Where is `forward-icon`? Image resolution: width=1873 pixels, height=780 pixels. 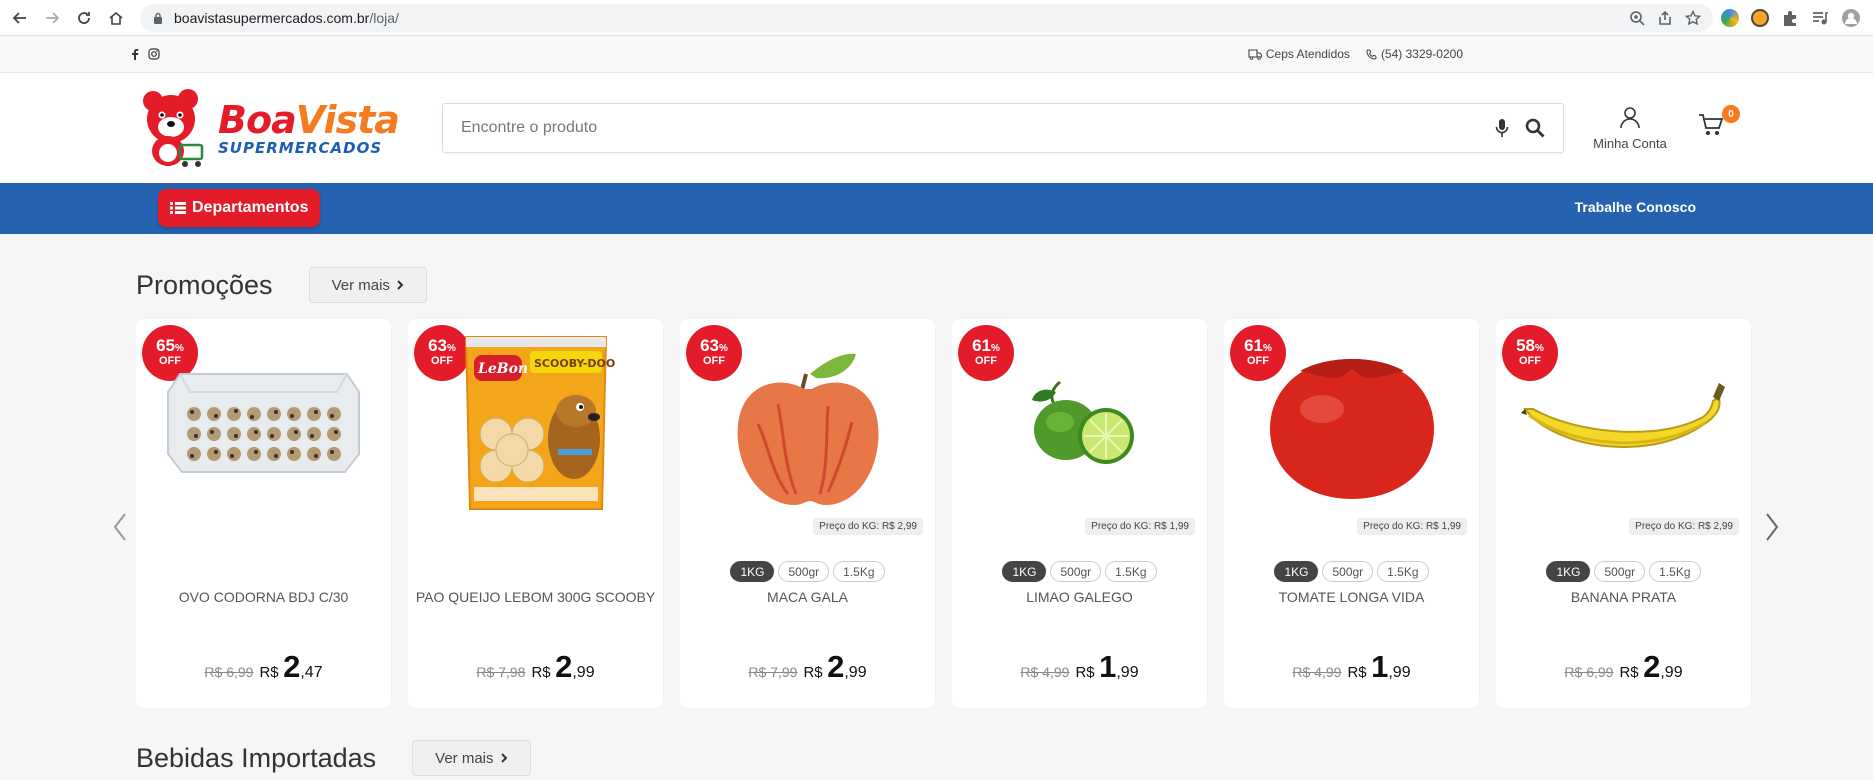 forward-icon is located at coordinates (52, 18).